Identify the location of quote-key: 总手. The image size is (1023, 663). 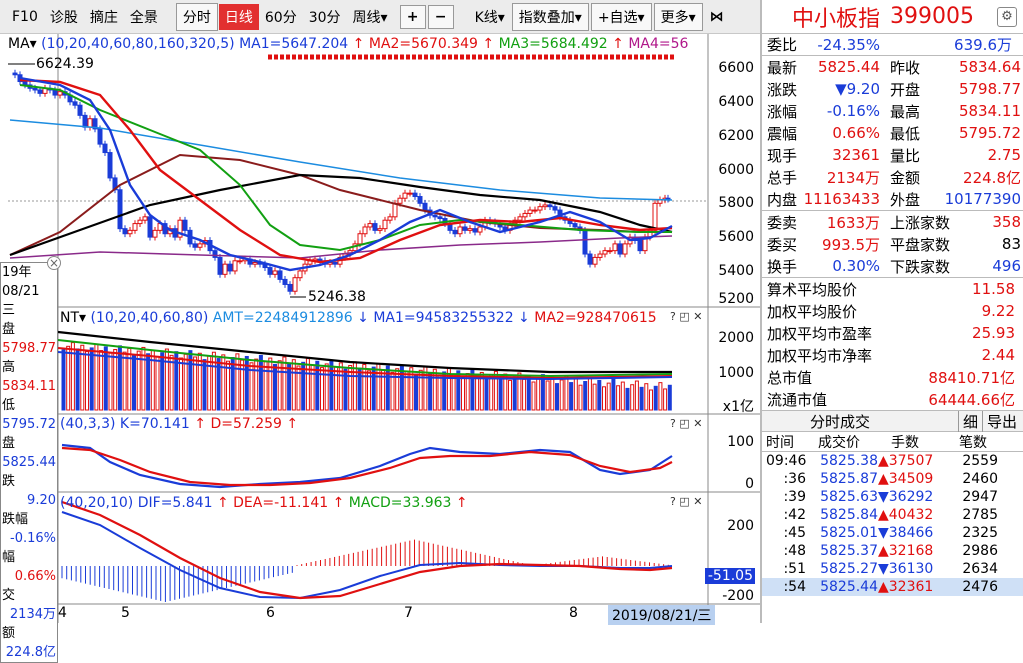
(782, 177).